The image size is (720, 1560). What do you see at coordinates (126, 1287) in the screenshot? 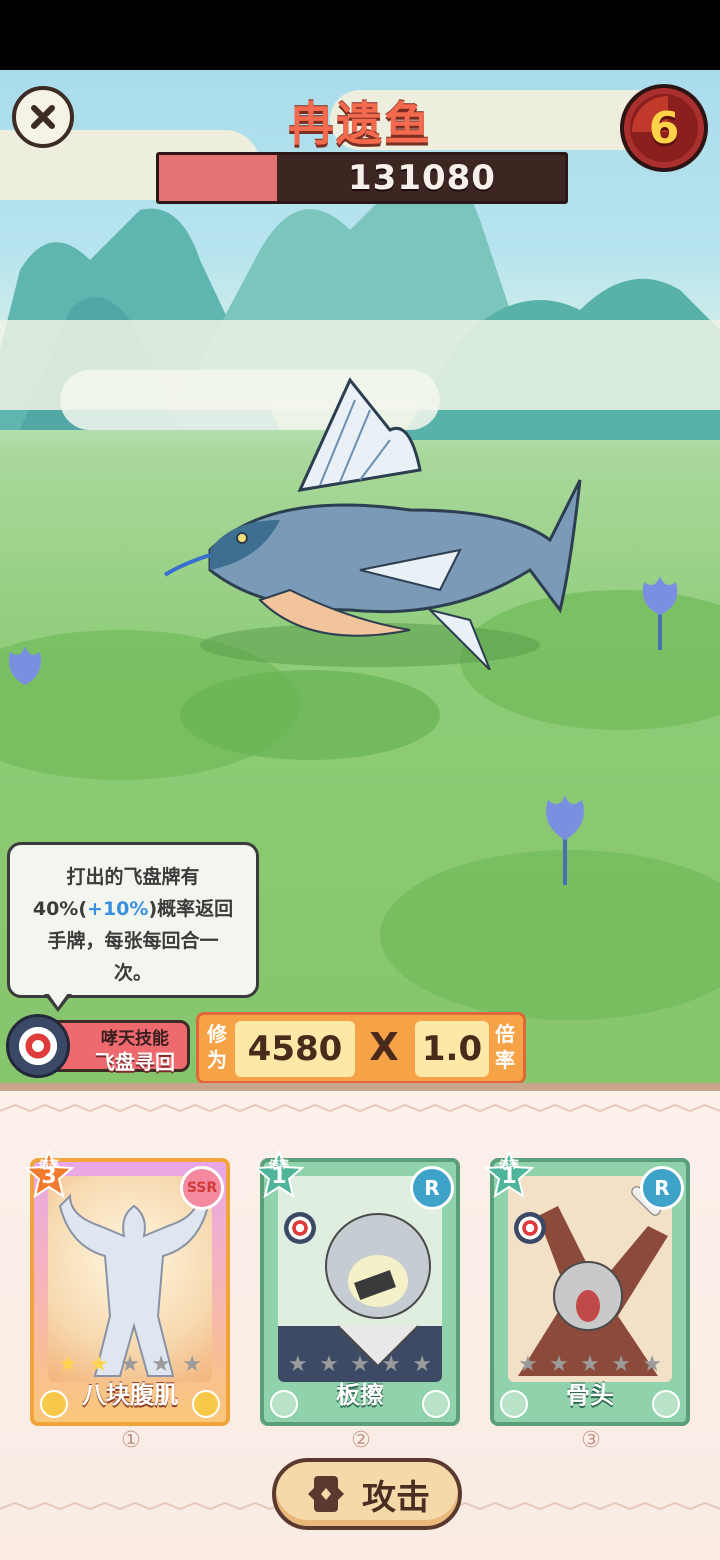
I see `hand-card-1: 倍率 3 SSR ★ ★ ★ ★ ★ 八块腹肌` at bounding box center [126, 1287].